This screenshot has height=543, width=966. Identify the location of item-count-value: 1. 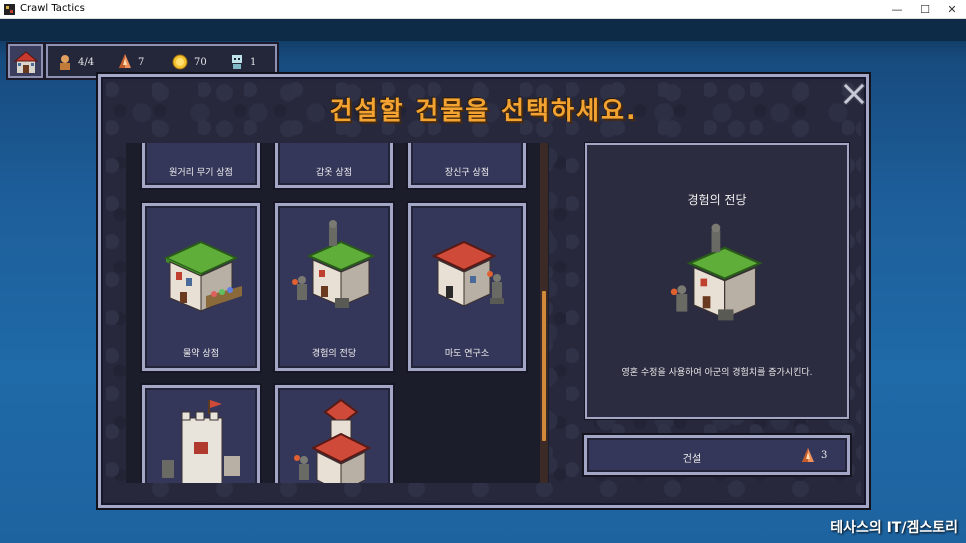
(253, 62).